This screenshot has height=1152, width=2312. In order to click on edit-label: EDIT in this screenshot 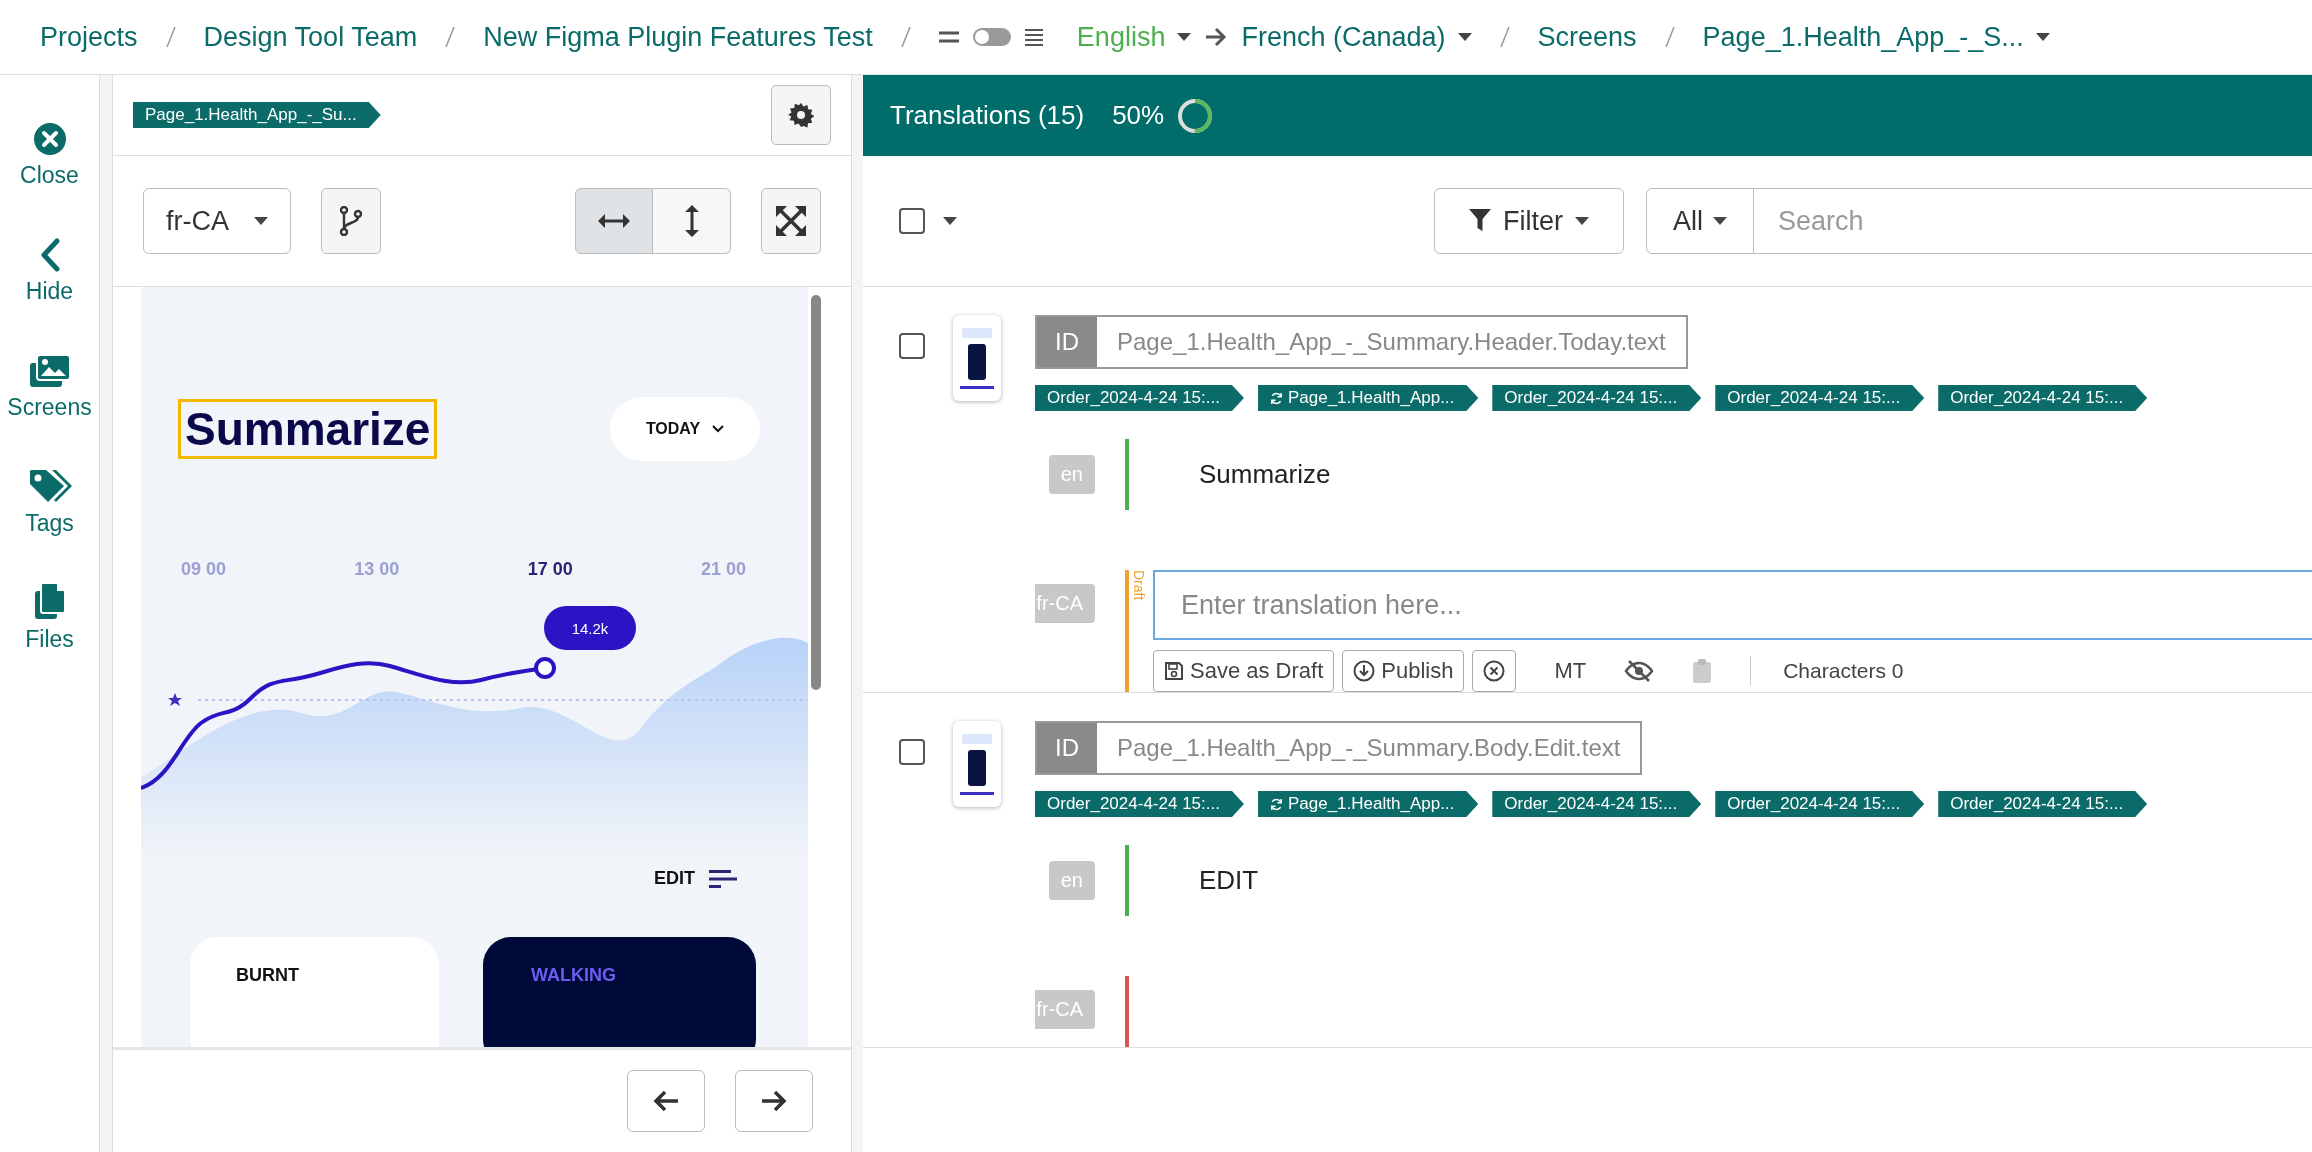, I will do `click(674, 878)`.